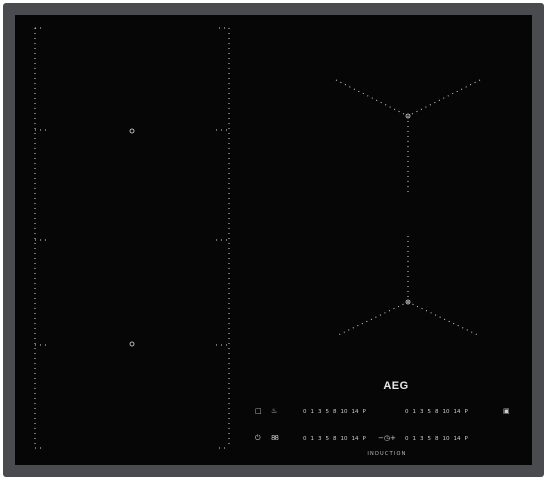  Describe the element at coordinates (274, 411) in the screenshot. I see `chef-hat-icon: ♨` at that location.